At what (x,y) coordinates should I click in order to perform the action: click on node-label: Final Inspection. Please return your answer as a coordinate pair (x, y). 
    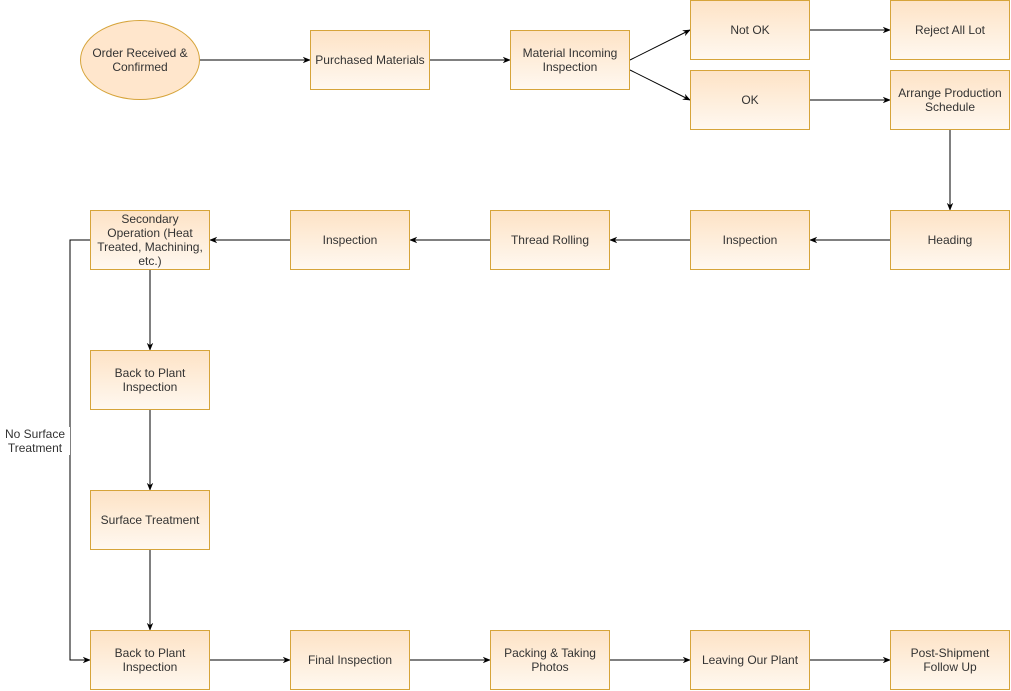
    Looking at the image, I should click on (350, 660).